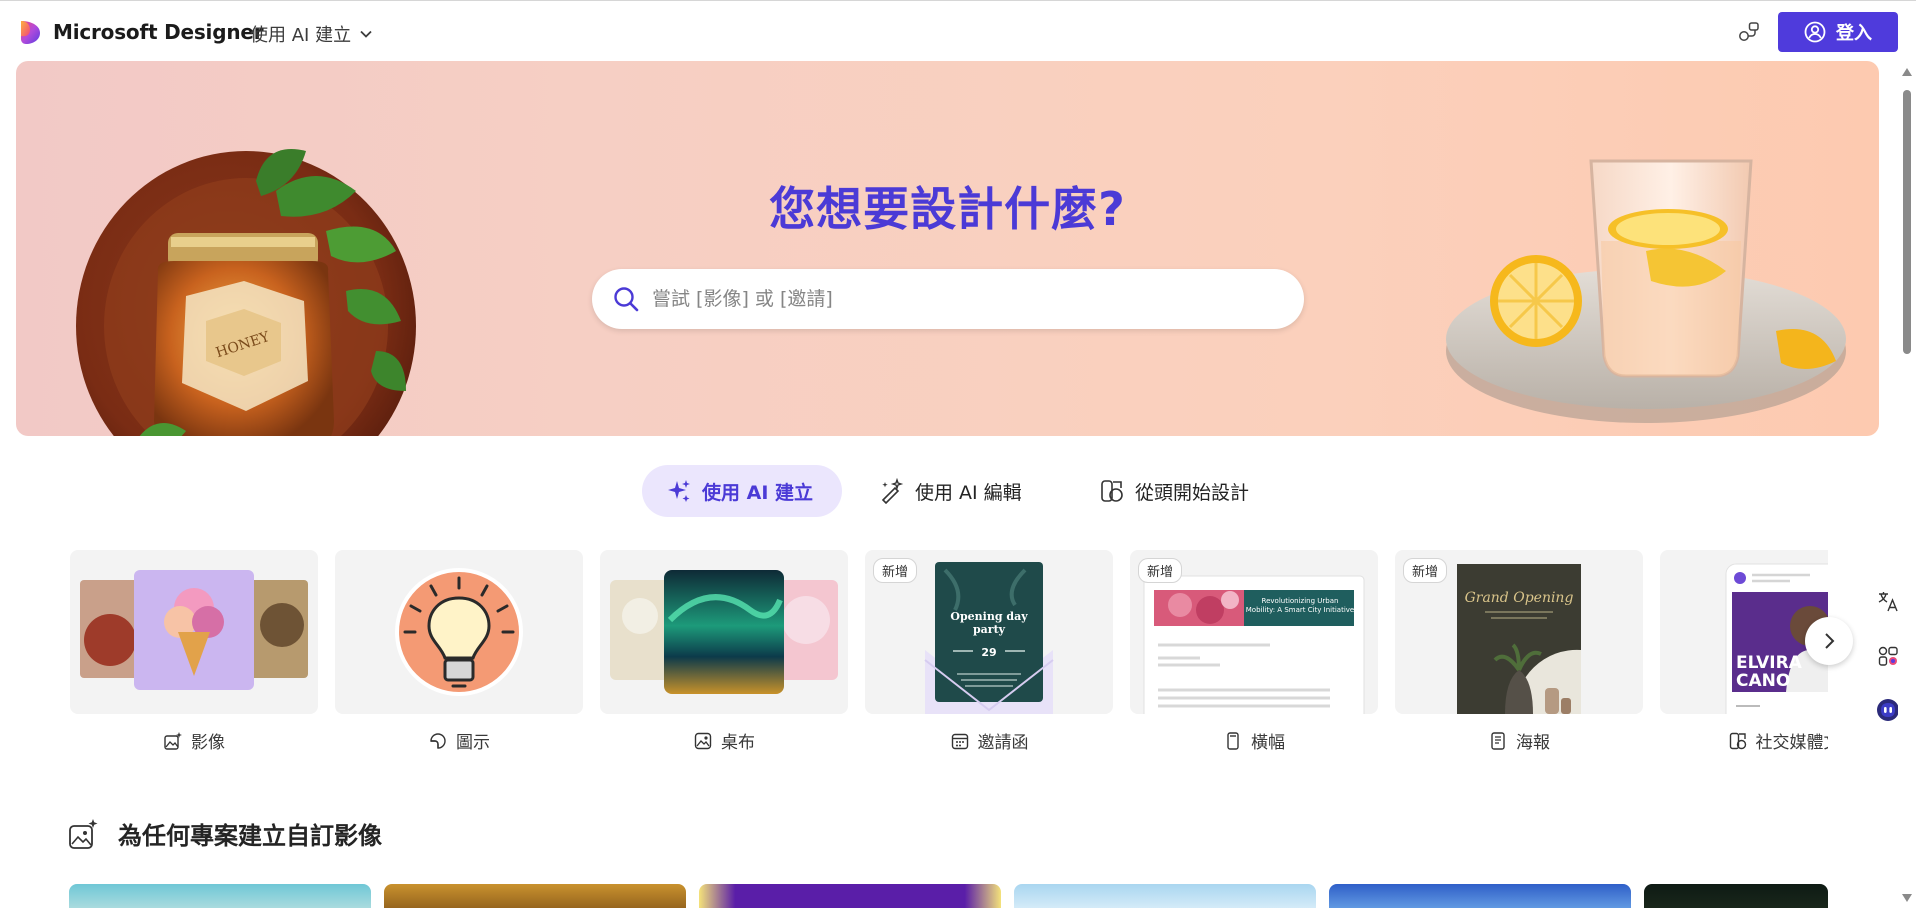 Image resolution: width=1916 pixels, height=908 pixels. I want to click on designer-logo, so click(30, 32).